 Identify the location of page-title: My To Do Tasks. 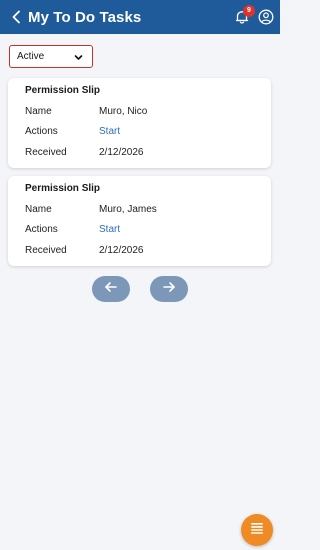
(85, 17).